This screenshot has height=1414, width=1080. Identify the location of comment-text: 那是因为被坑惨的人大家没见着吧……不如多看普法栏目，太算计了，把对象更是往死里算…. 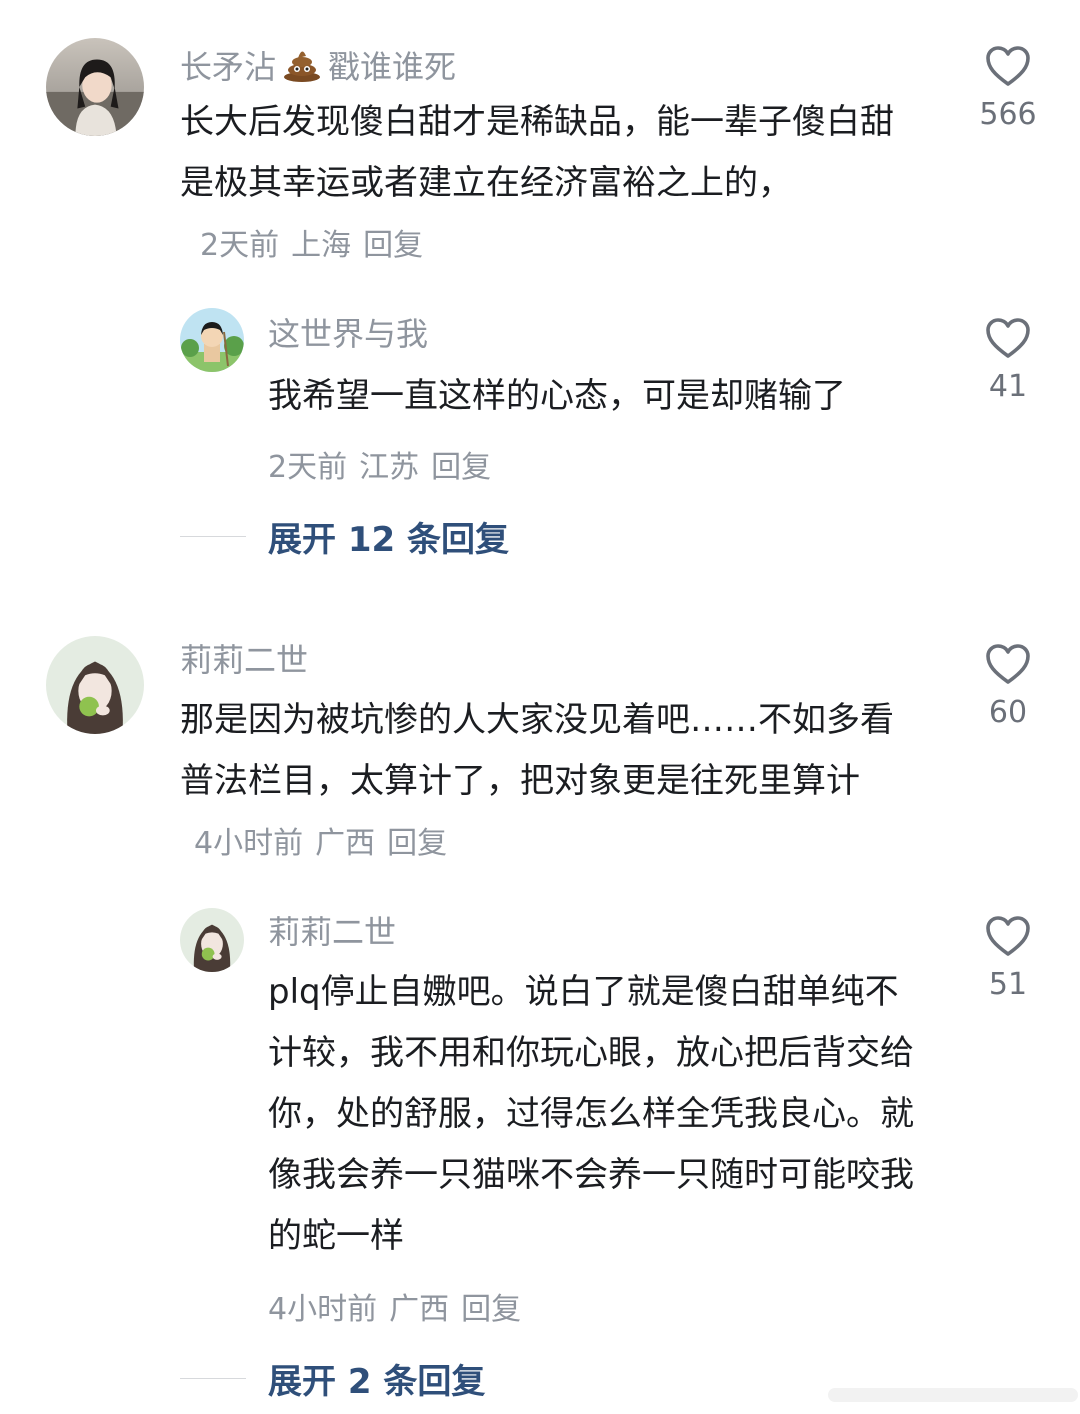
(537, 780).